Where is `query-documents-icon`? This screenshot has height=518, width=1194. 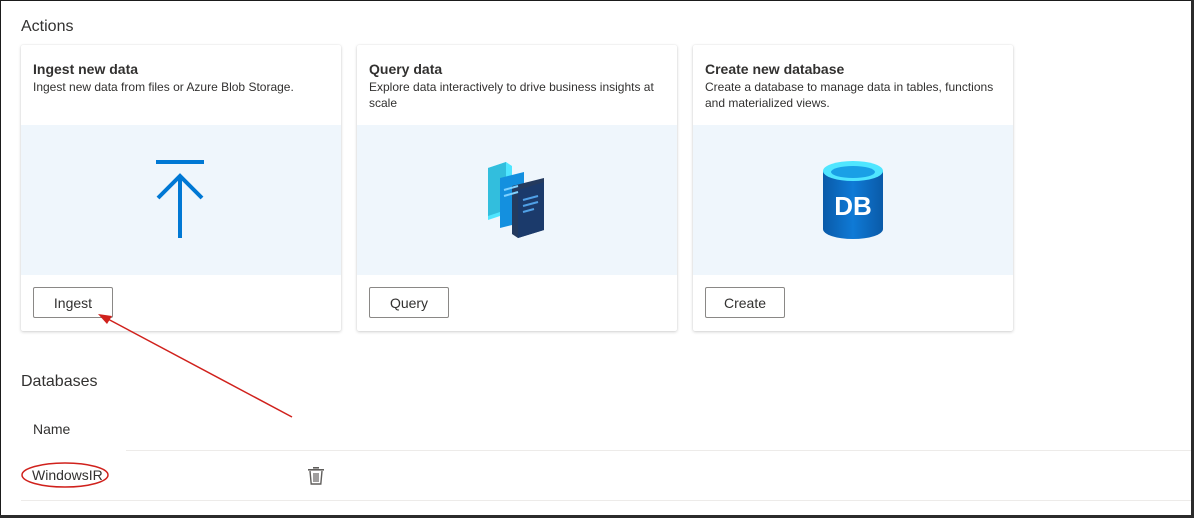
query-documents-icon is located at coordinates (516, 200).